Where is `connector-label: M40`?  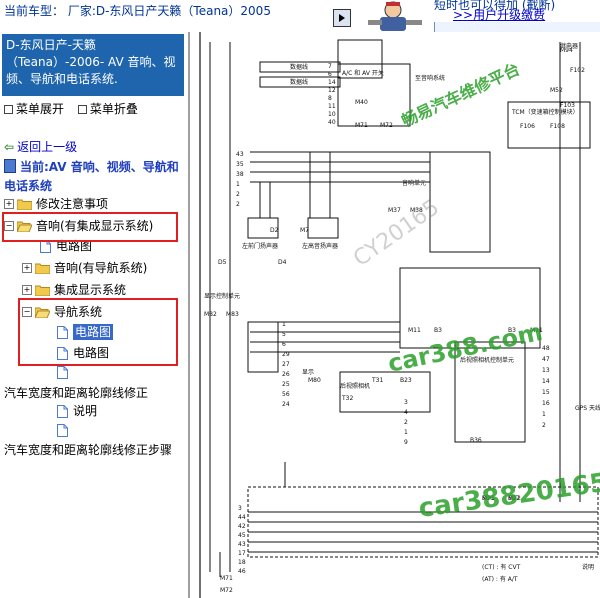 connector-label: M40 is located at coordinates (361, 102).